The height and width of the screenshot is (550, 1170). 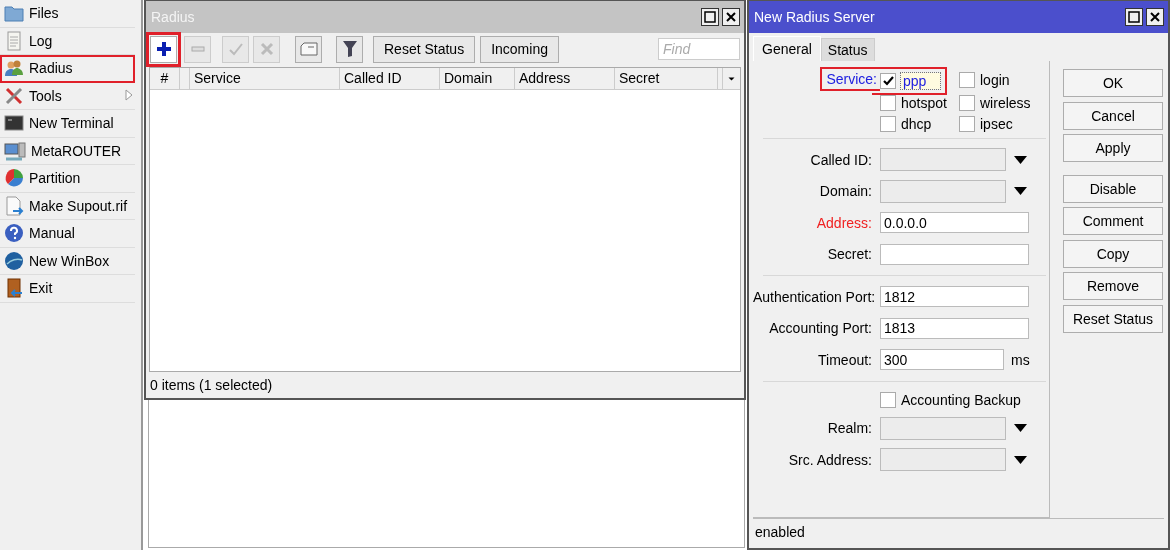 I want to click on tab: Status, so click(x=847, y=49).